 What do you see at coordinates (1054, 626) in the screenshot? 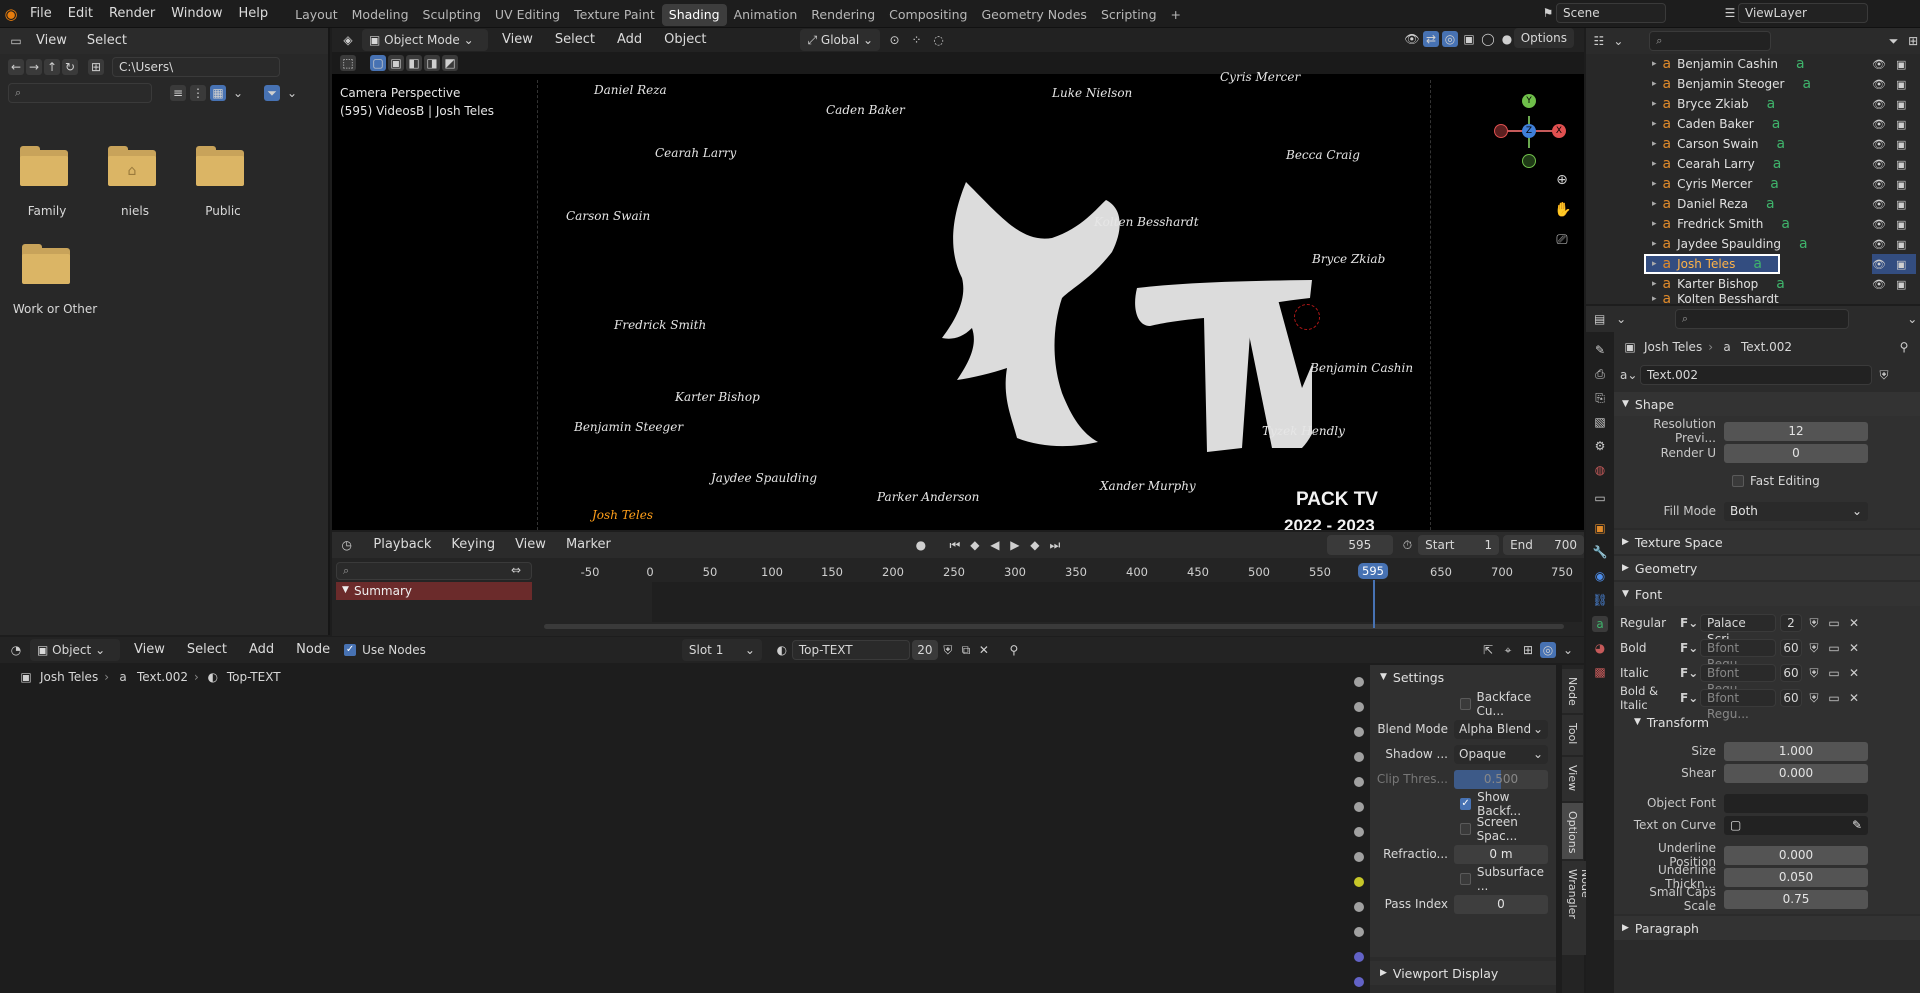
I see `horizontal-scrollbar` at bounding box center [1054, 626].